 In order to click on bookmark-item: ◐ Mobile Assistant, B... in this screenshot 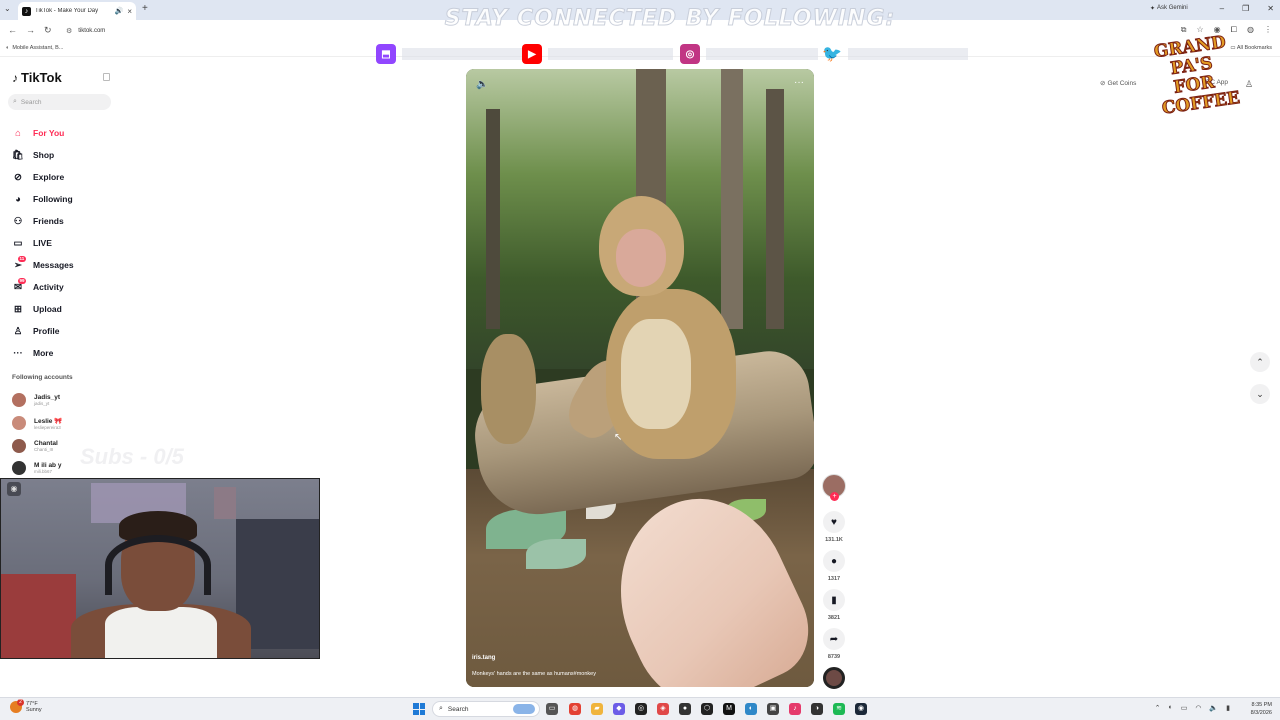, I will do `click(34, 48)`.